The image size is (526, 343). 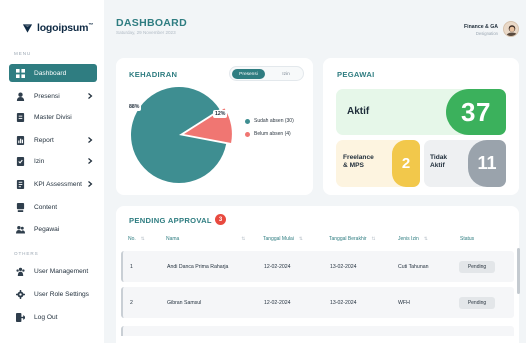 What do you see at coordinates (20, 229) in the screenshot?
I see `employees-icon` at bounding box center [20, 229].